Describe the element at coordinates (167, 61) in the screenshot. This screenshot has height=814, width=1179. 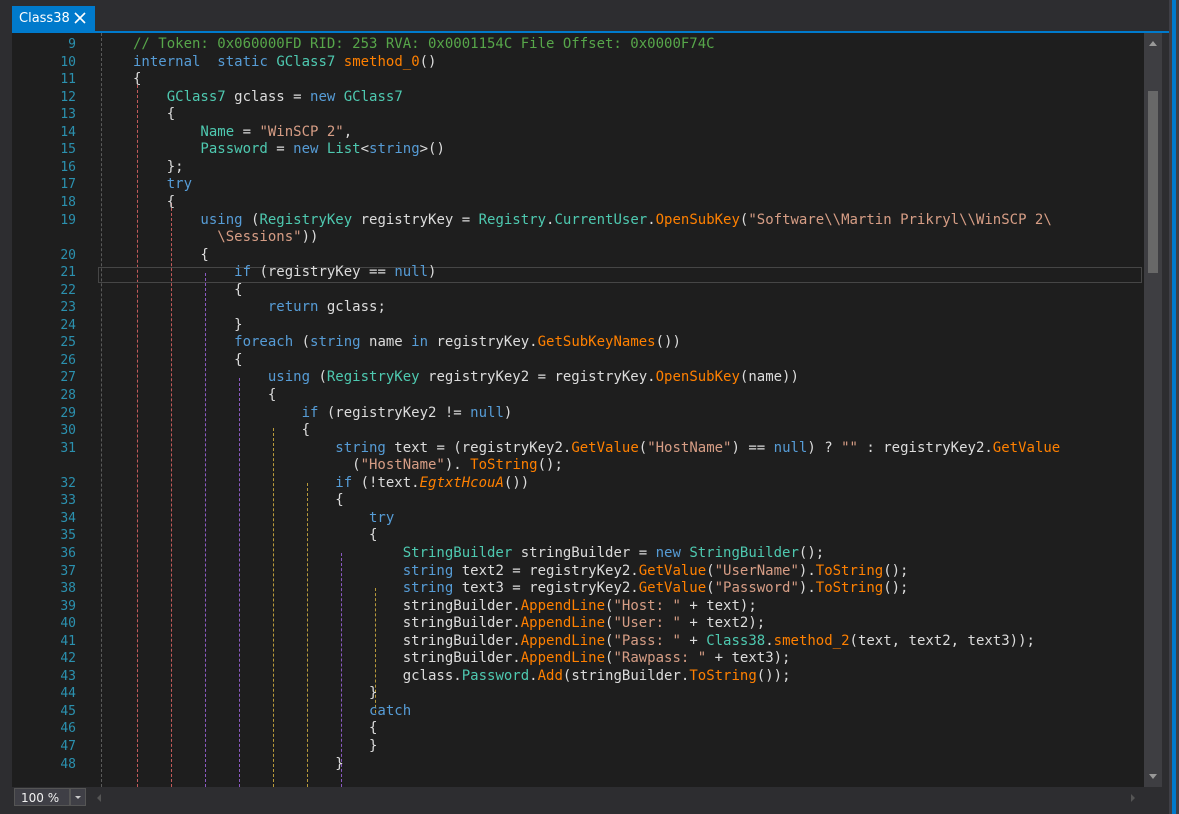
I see `code-token: internal` at that location.